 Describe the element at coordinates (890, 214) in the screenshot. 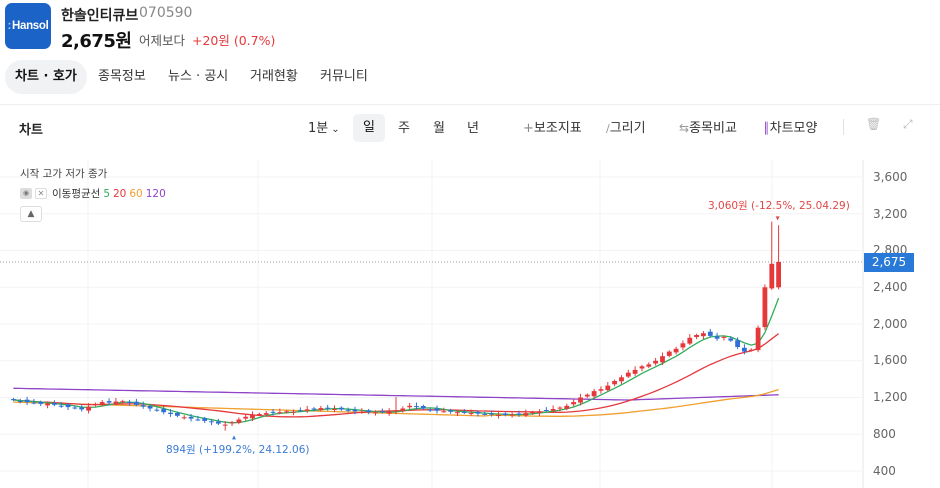

I see `y-tick-label: 3,200` at that location.